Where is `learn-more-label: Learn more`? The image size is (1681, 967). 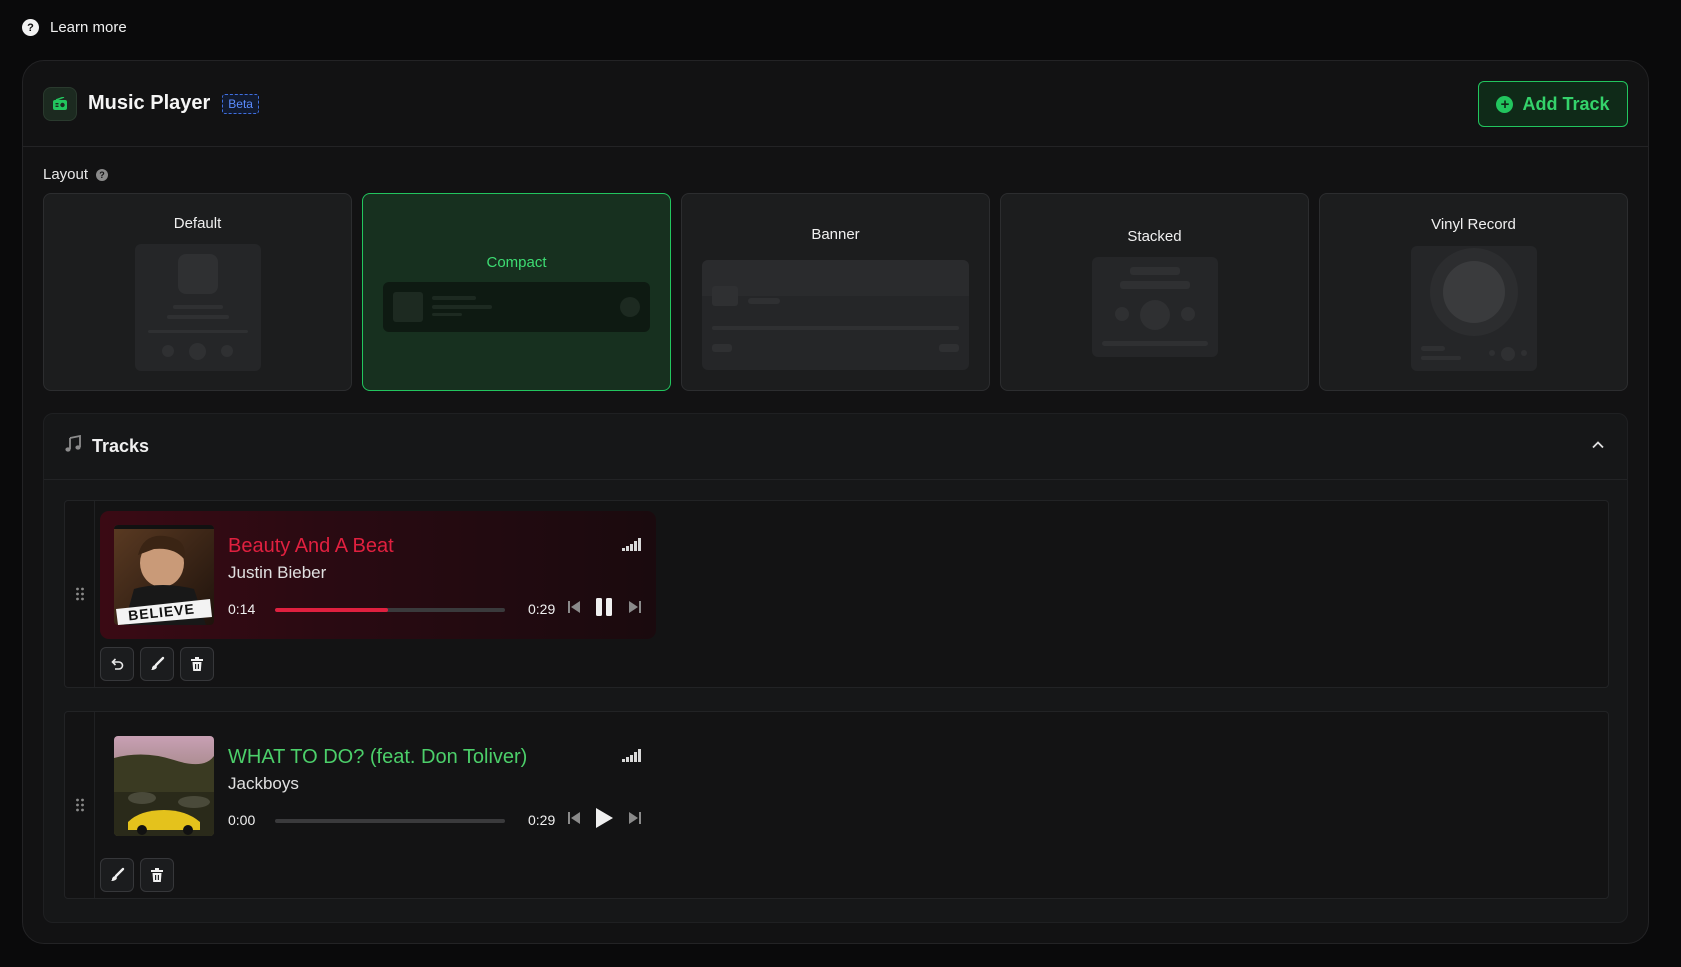
learn-more-label: Learn more is located at coordinates (88, 27).